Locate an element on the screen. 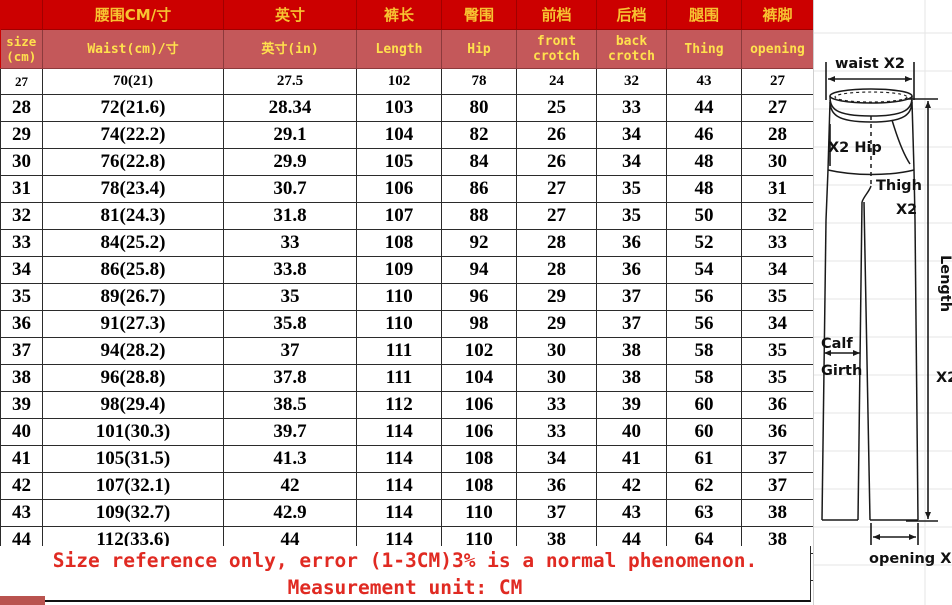  header-en-line: 英寸(in) is located at coordinates (290, 49).